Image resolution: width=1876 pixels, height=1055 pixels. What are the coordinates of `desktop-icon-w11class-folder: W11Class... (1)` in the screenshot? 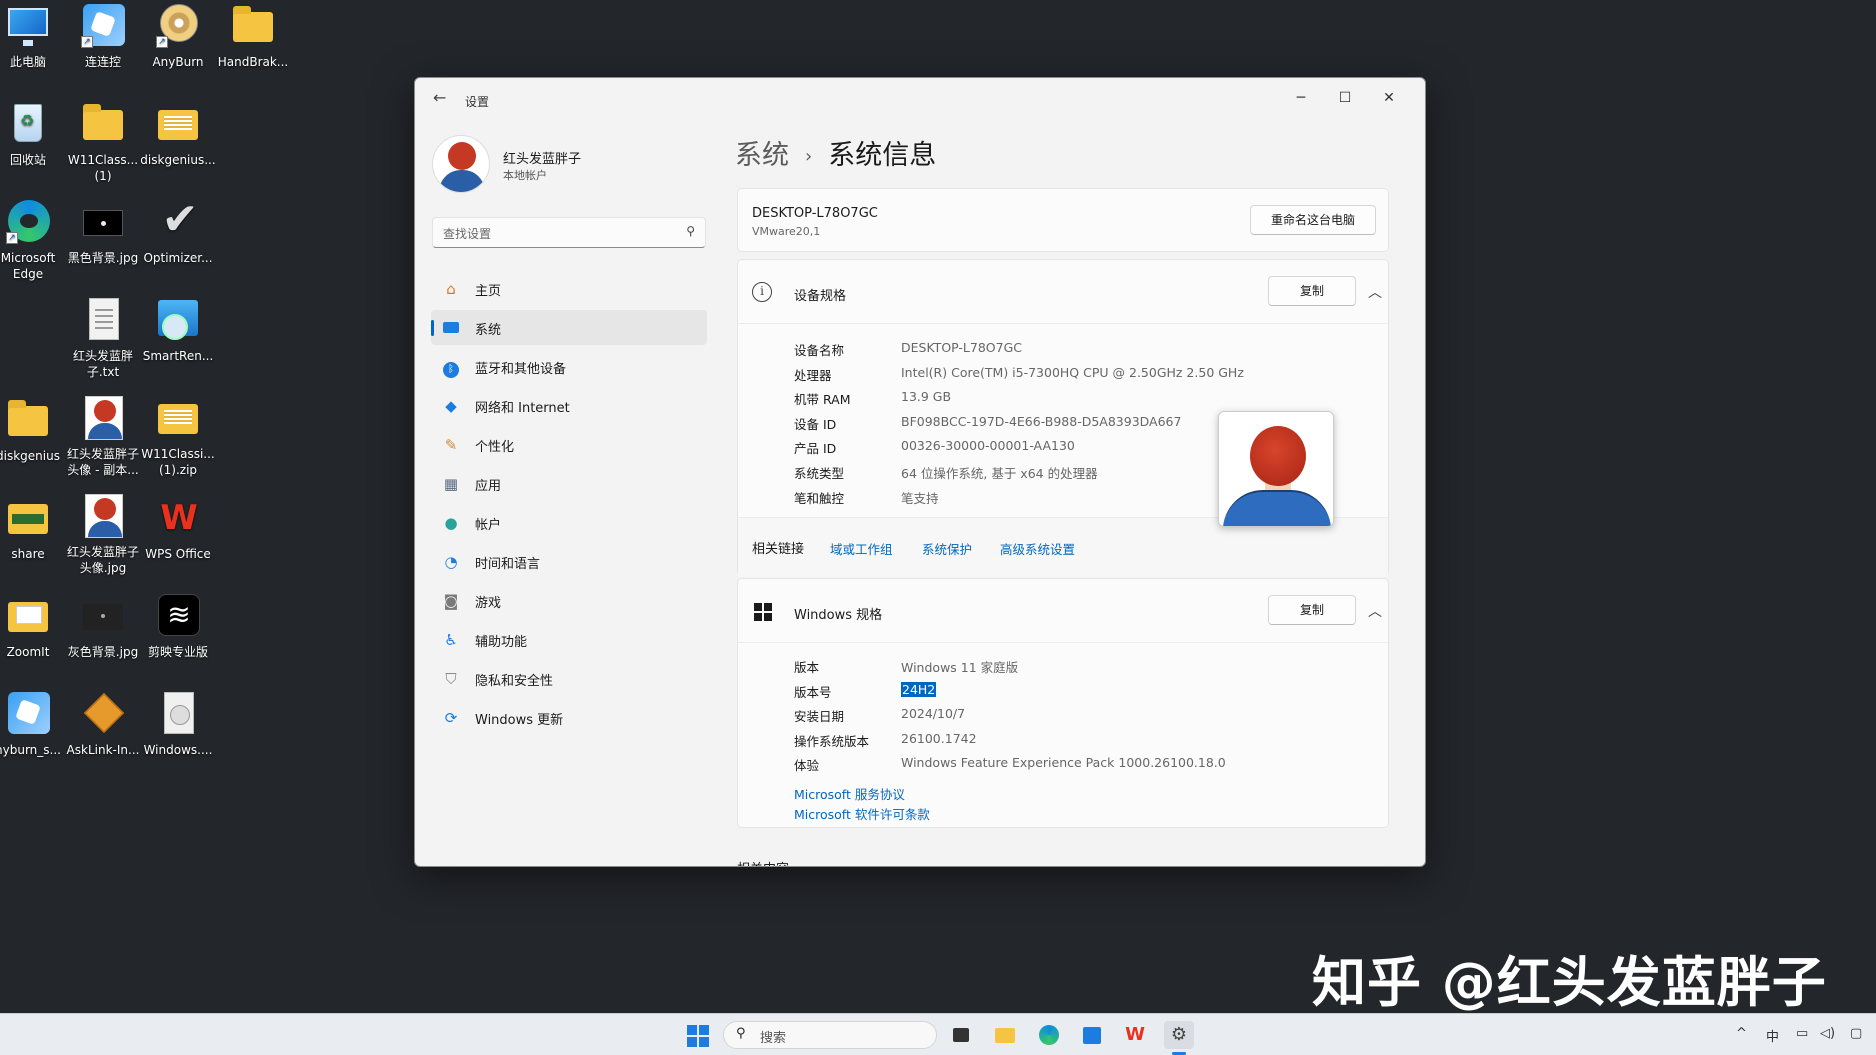 It's located at (103, 142).